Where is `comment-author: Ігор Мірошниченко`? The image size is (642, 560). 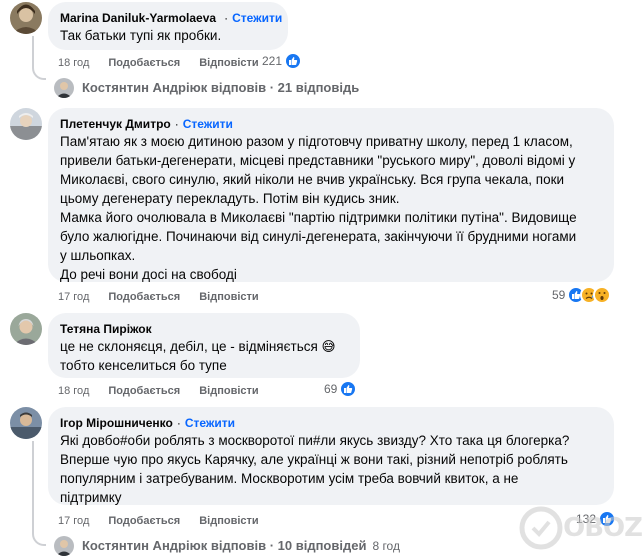
comment-author: Ігор Мірошниченко is located at coordinates (116, 423).